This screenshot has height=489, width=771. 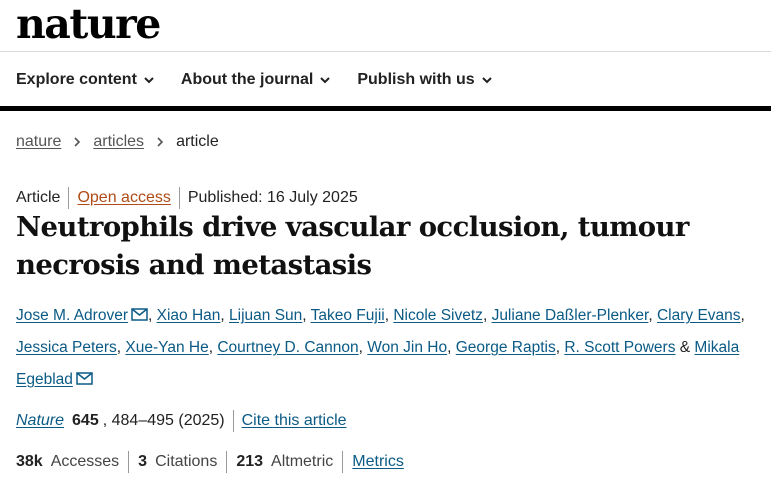 What do you see at coordinates (570, 315) in the screenshot?
I see `author-link: Juliane Daßler-Plenker` at bounding box center [570, 315].